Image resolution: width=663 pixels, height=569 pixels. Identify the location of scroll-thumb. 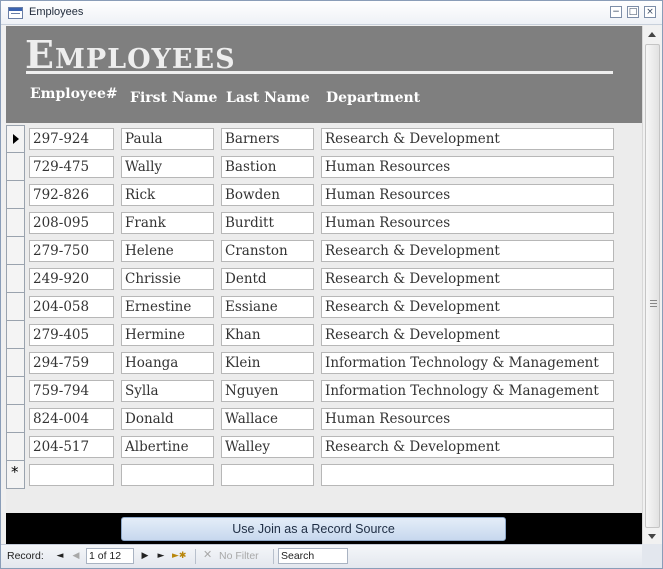
(652, 286).